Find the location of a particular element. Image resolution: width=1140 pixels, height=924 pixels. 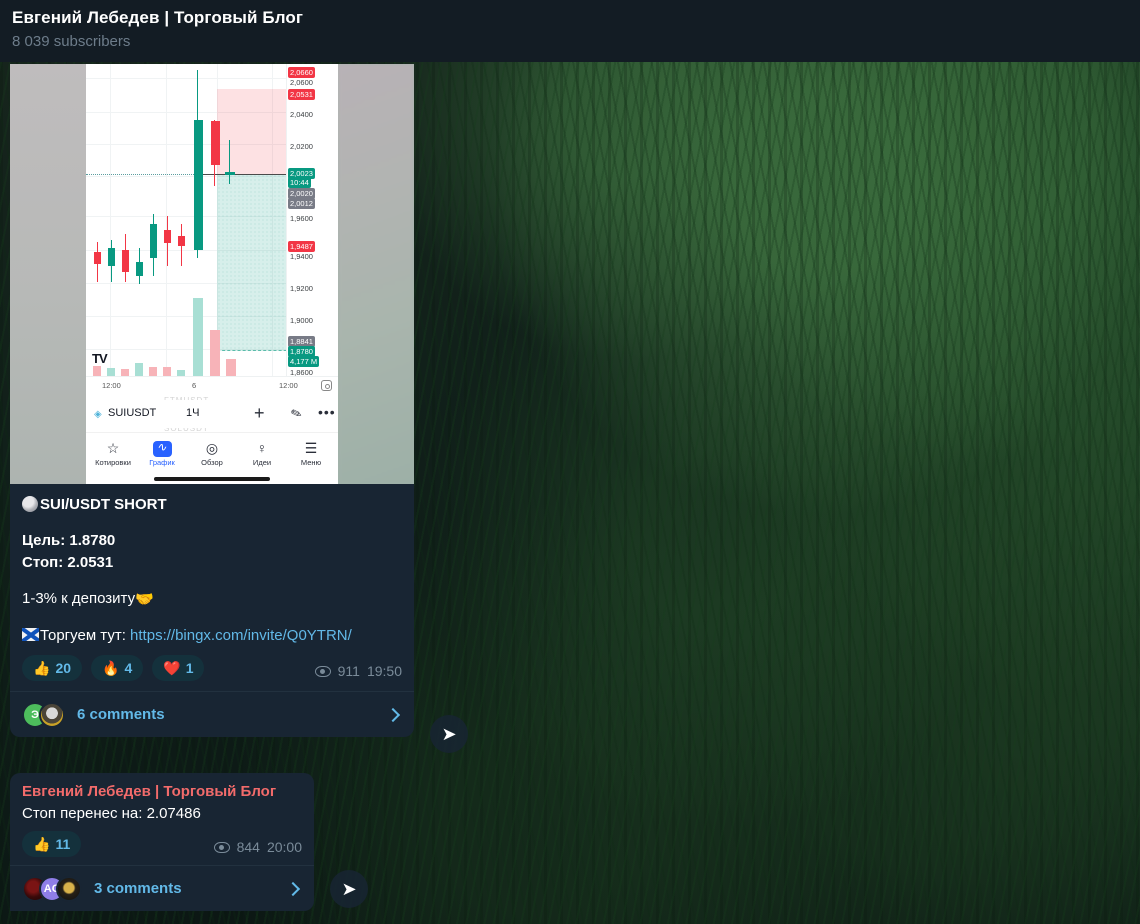

view-count: 844 is located at coordinates (248, 847).